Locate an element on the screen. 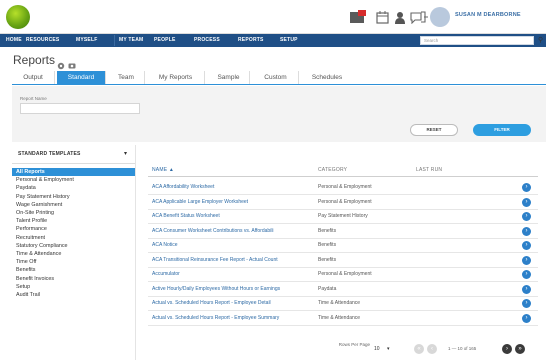  last-page-button: » is located at coordinates (520, 349).